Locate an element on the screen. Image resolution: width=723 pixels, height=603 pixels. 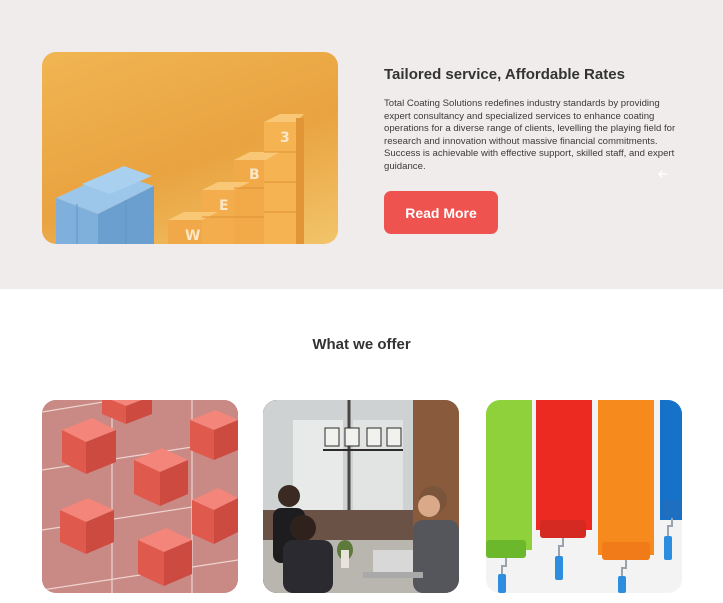
offer-card-meeting is located at coordinates (361, 496).